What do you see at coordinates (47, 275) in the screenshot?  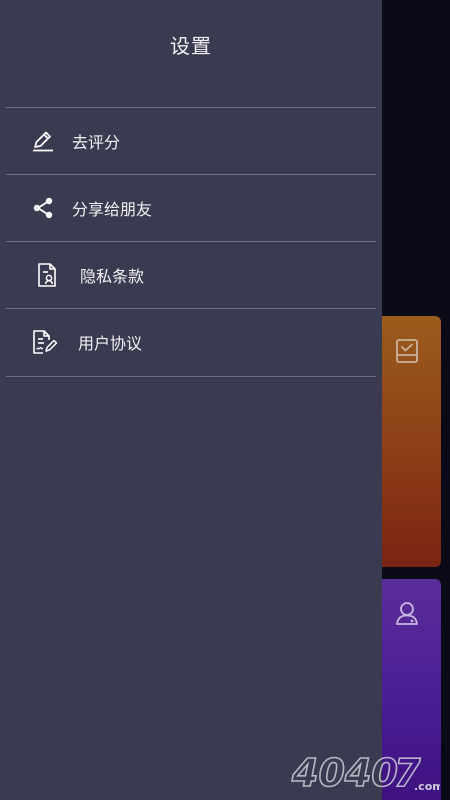 I see `privacy-doc-icon` at bounding box center [47, 275].